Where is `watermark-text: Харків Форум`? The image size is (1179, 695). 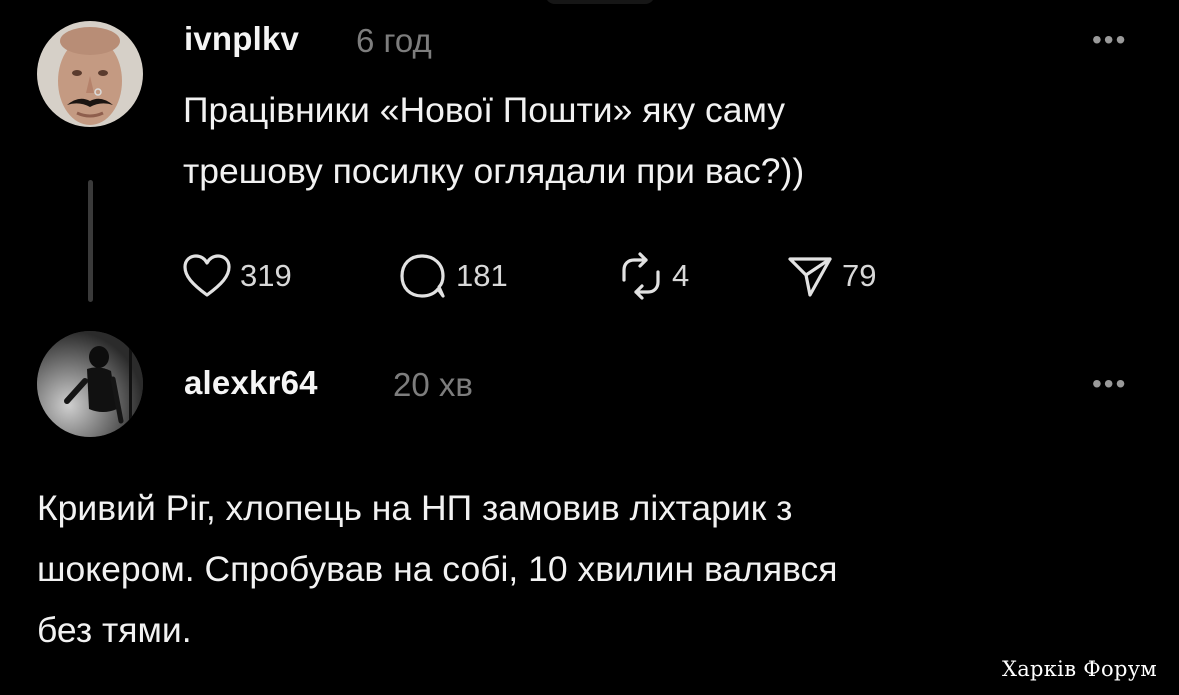 watermark-text: Харків Форум is located at coordinates (1079, 669).